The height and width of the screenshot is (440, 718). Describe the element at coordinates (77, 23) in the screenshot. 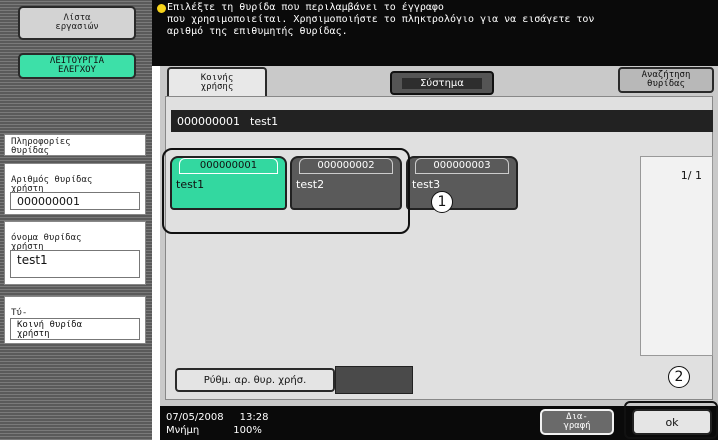

I see `job-list-button: Λίστα εργασιών` at that location.